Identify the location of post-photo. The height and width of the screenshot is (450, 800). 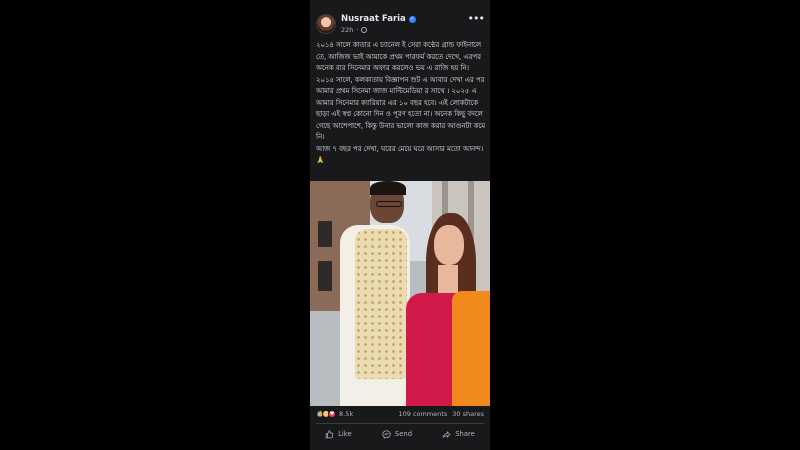
(400, 293).